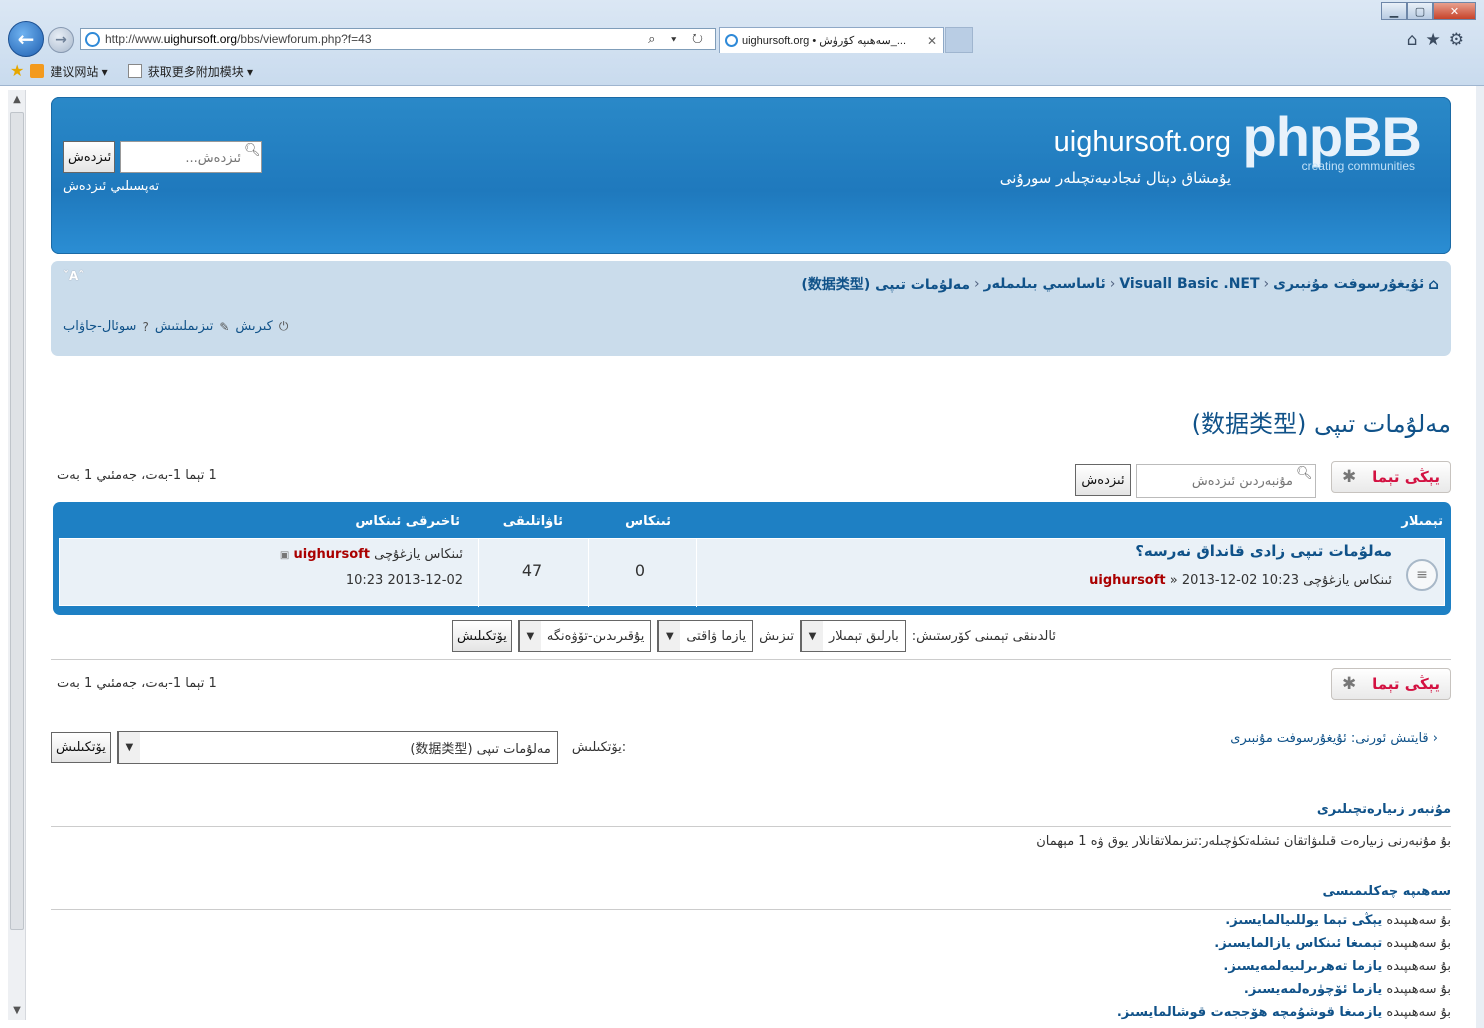 This screenshot has height=1028, width=1484. I want to click on last-post-time: 2013-12-02 10:23, so click(404, 580).